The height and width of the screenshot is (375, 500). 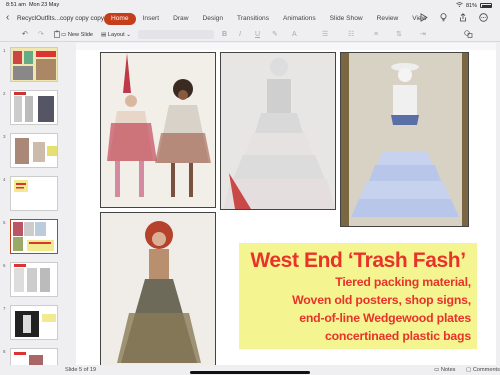 I want to click on status-footer: Slide 5 of 19 ▭ Notes ▢ Comments, so click(x=250, y=370).